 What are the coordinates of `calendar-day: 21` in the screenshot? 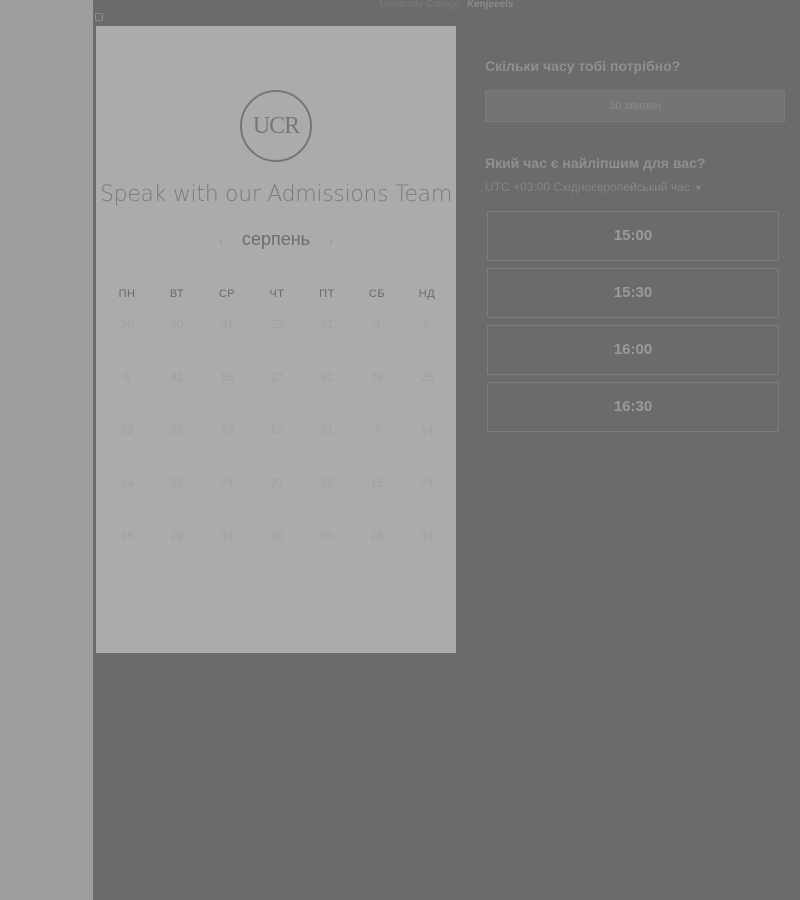 It's located at (277, 501).